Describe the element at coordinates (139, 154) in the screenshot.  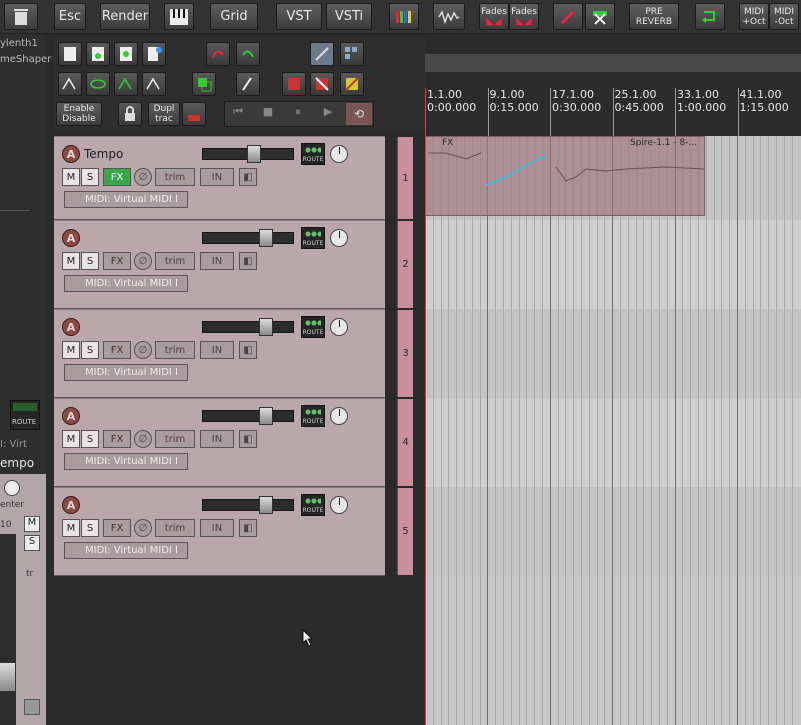
I see `track-name: Tempo` at that location.